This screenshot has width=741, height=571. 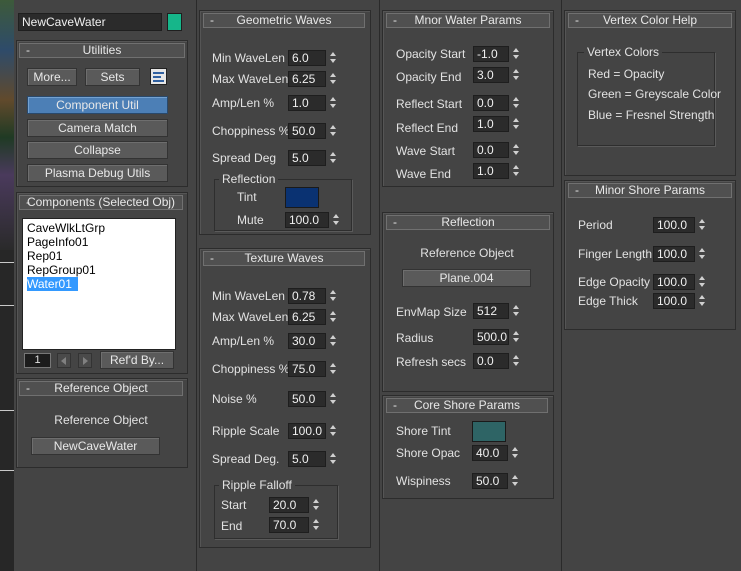 I want to click on sets-button: Sets, so click(x=112, y=77).